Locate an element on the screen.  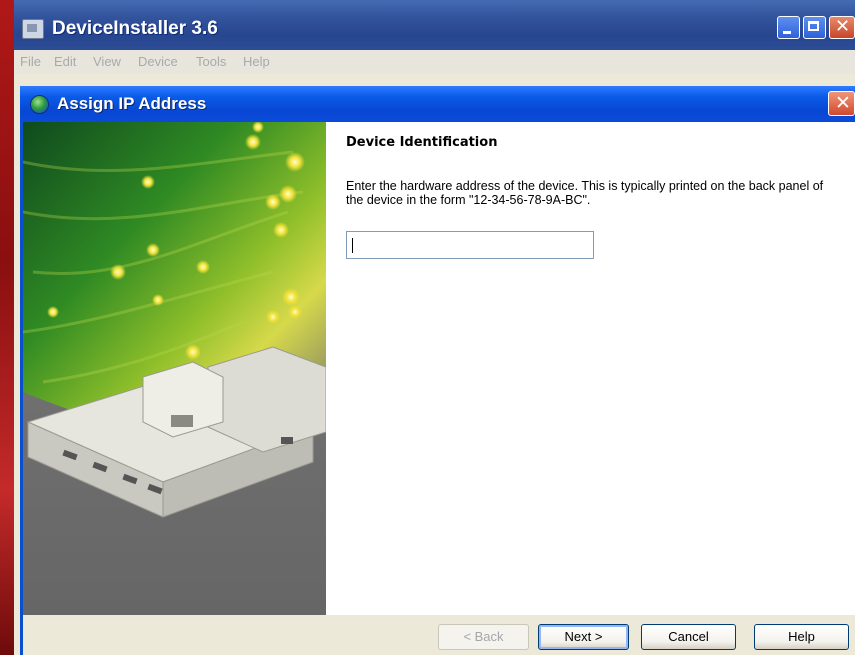
menu-view: View is located at coordinates (107, 61).